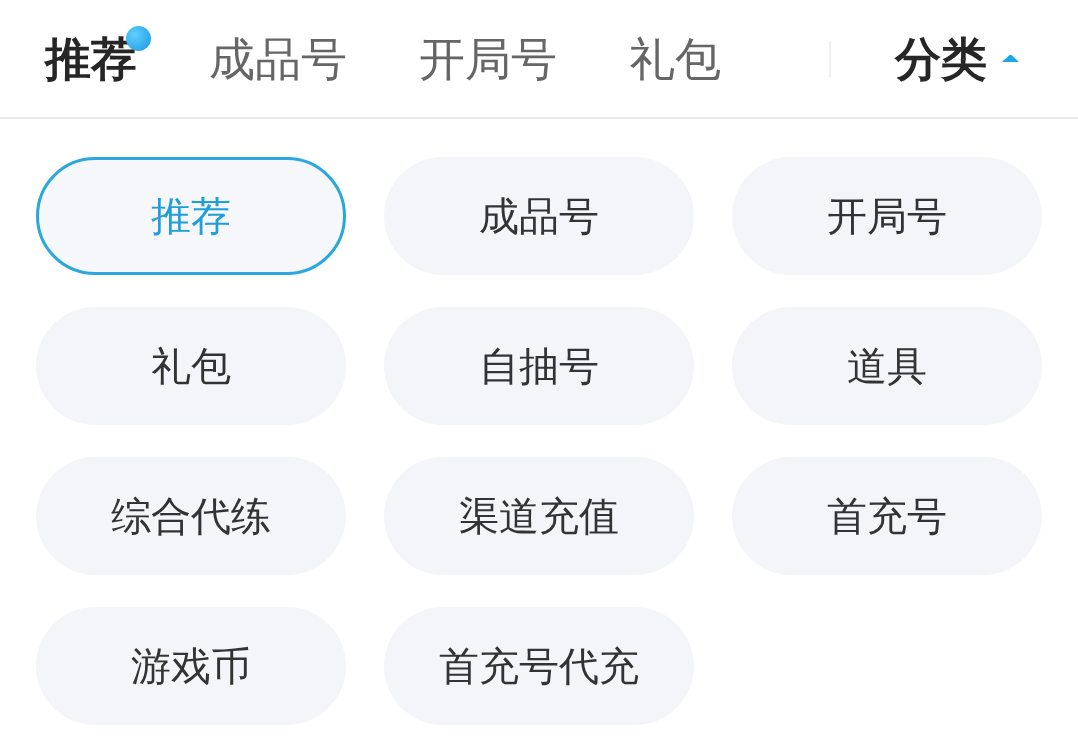 The image size is (1078, 752). What do you see at coordinates (539, 366) in the screenshot?
I see `category-chip: 自抽号` at bounding box center [539, 366].